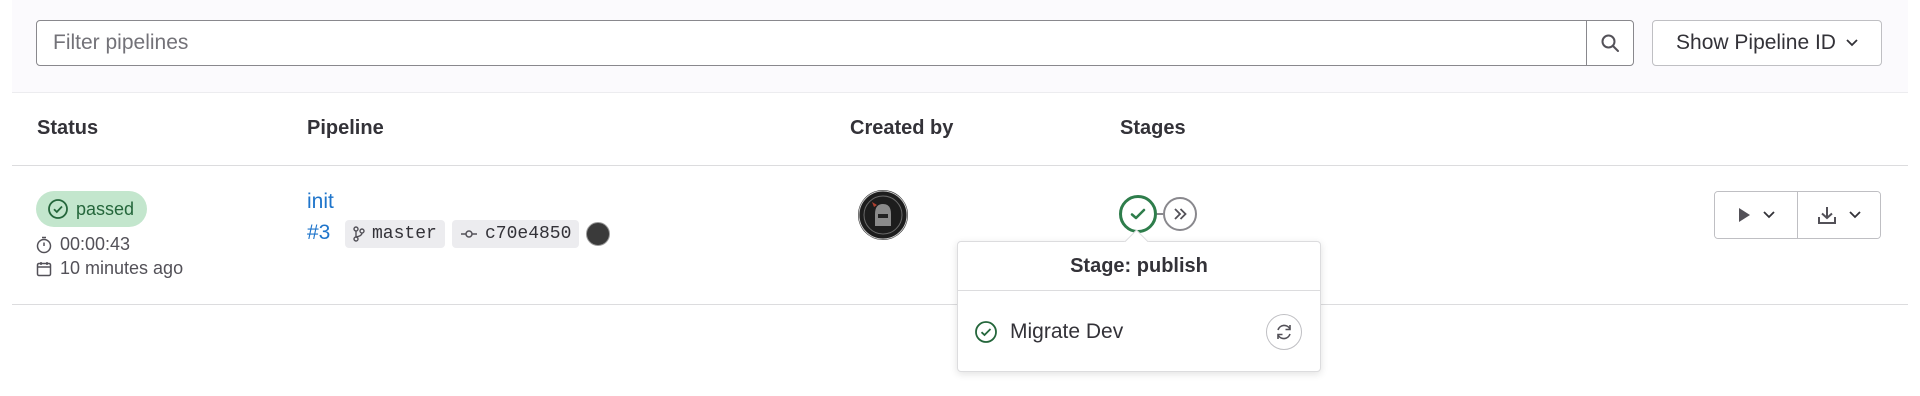  I want to click on filter-pipelines-input, so click(811, 43).